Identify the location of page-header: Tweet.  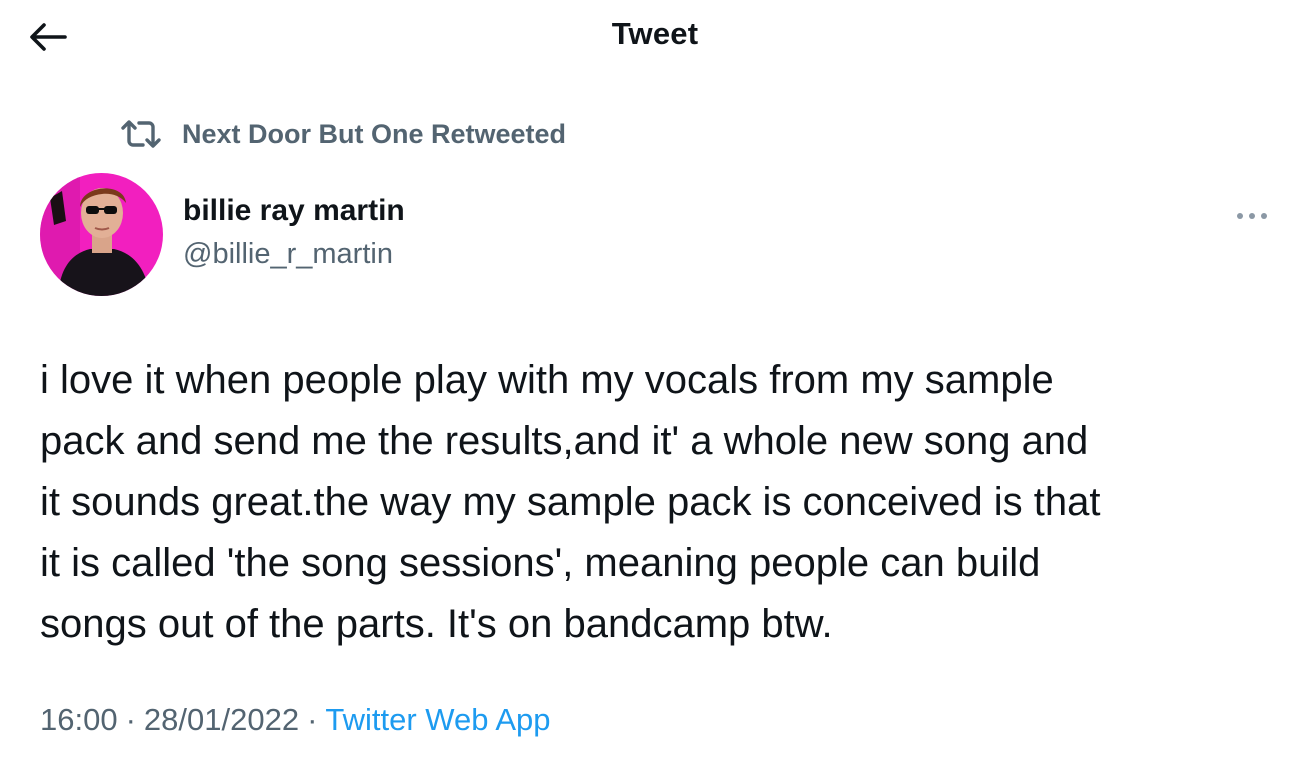
(655, 38).